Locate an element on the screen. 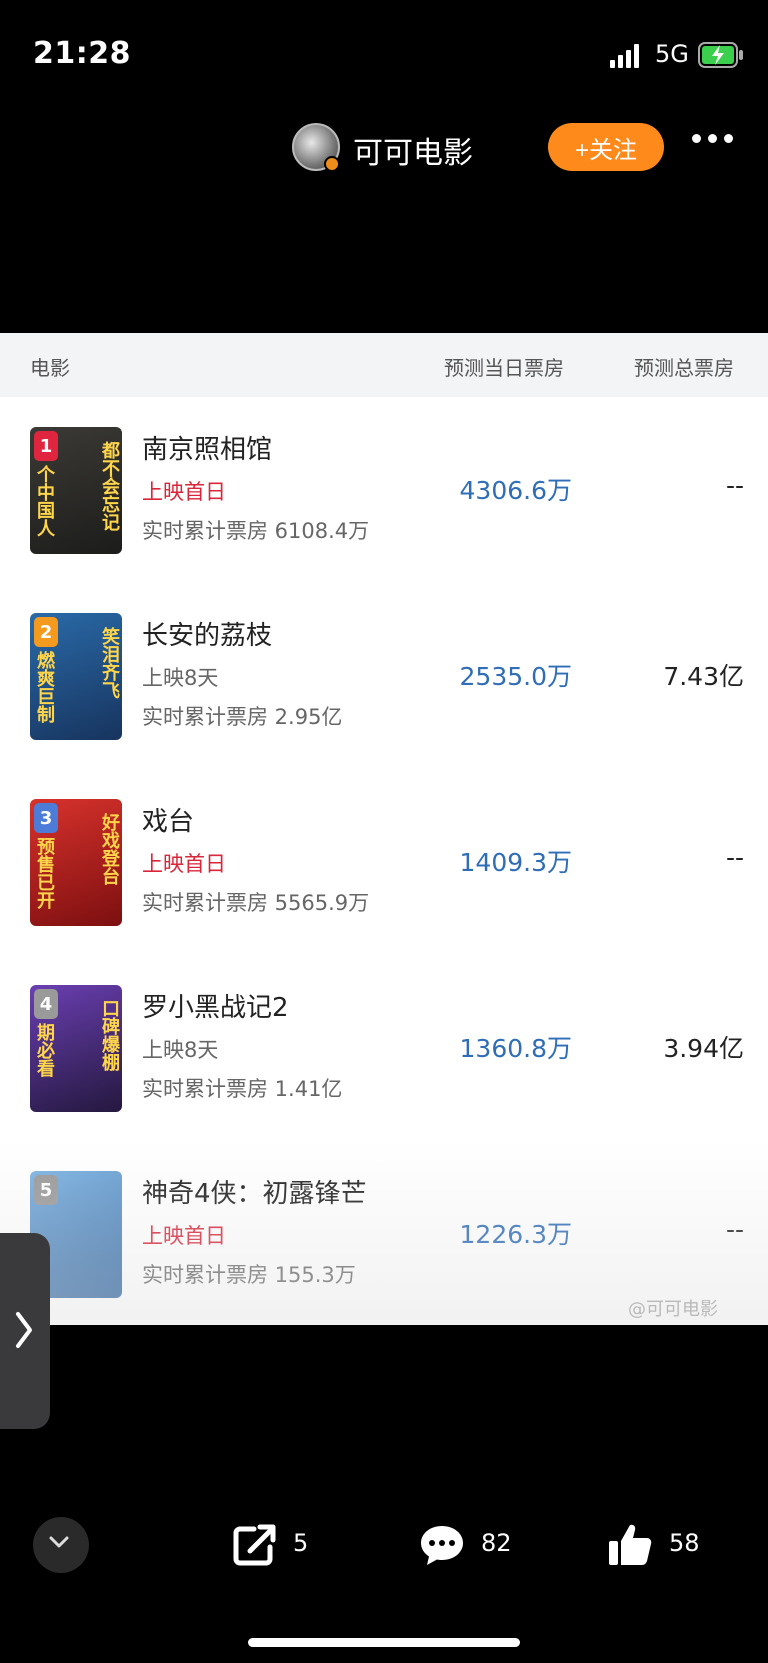  day-forecast-value: 1360.8万 is located at coordinates (515, 1048).